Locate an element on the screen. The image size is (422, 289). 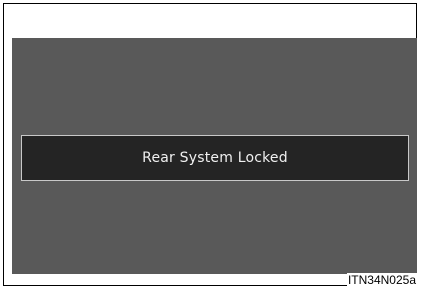
status-message-box: Rear System Locked is located at coordinates (215, 158).